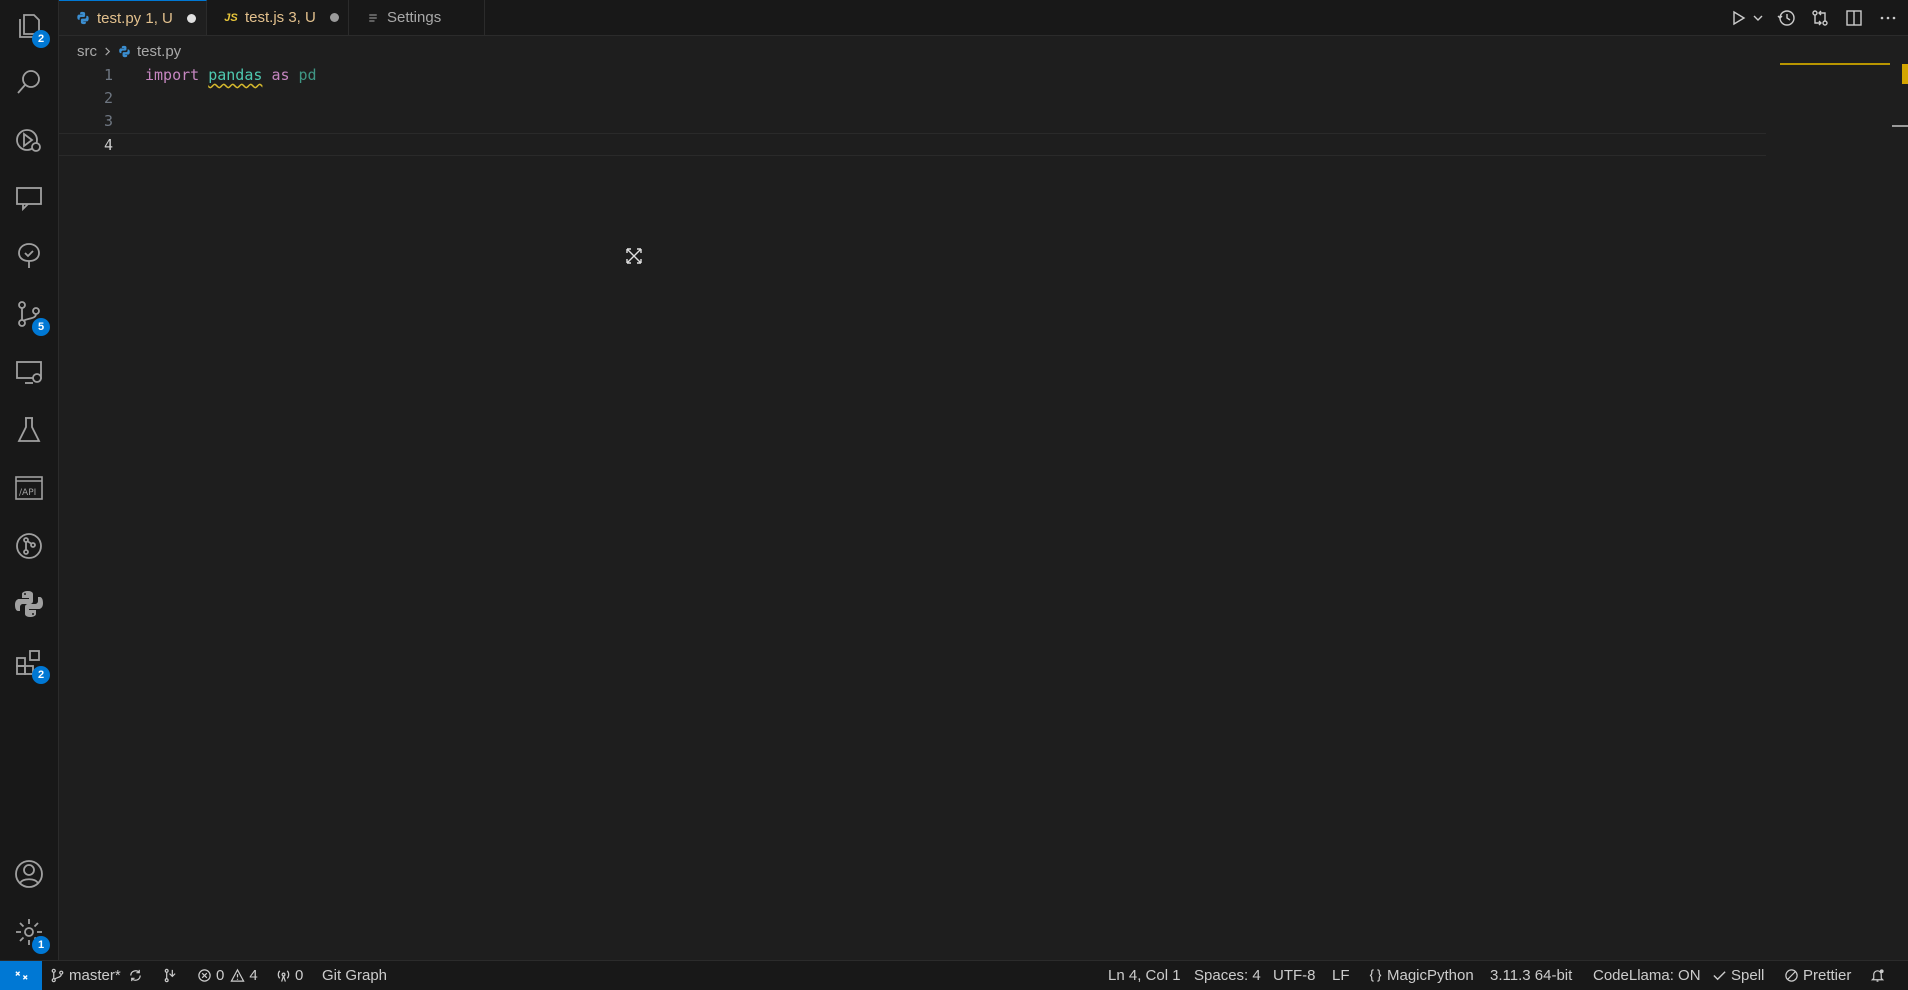 Image resolution: width=1908 pixels, height=990 pixels. Describe the element at coordinates (137, 975) in the screenshot. I see `sync-button` at that location.